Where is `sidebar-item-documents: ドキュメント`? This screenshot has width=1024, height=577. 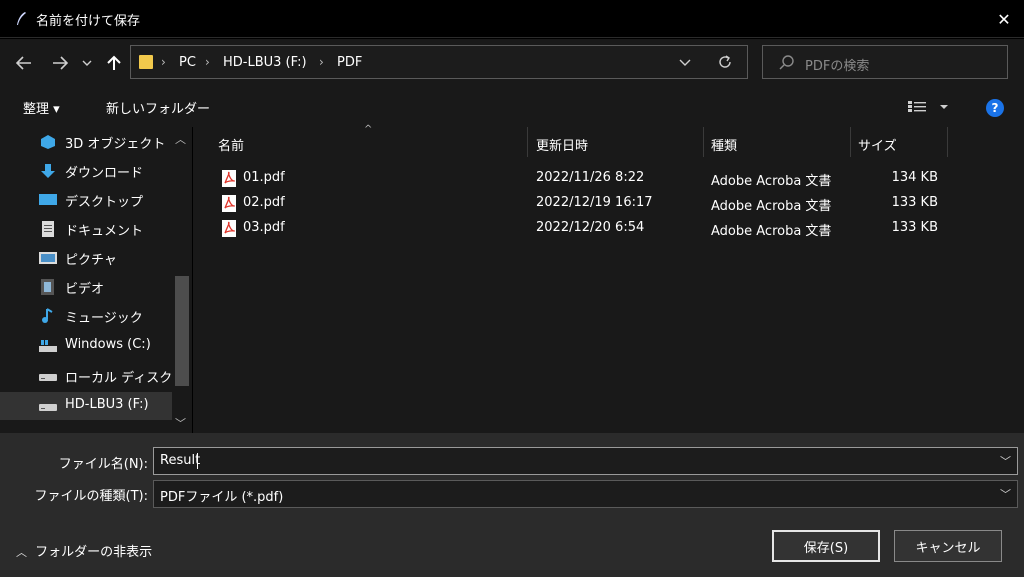 sidebar-item-documents: ドキュメント is located at coordinates (86, 229).